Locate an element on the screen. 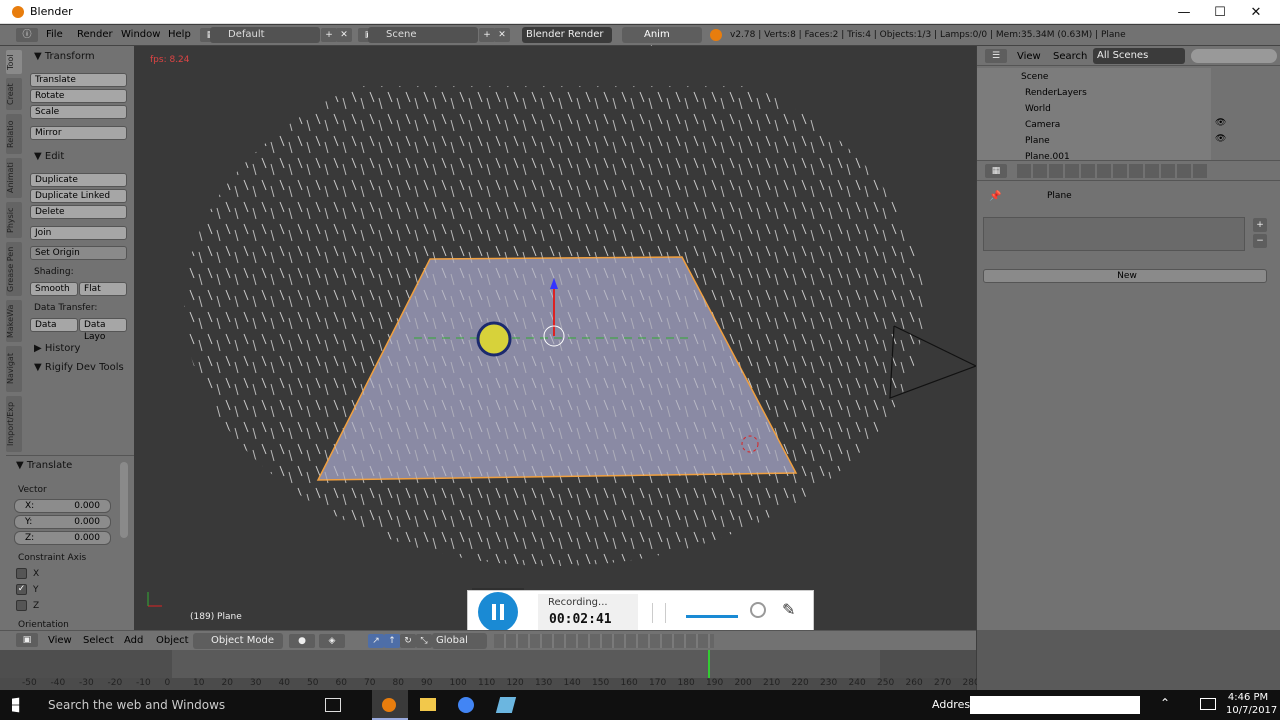 The height and width of the screenshot is (720, 1280). viewport-editor-icon: ▣ is located at coordinates (27, 640).